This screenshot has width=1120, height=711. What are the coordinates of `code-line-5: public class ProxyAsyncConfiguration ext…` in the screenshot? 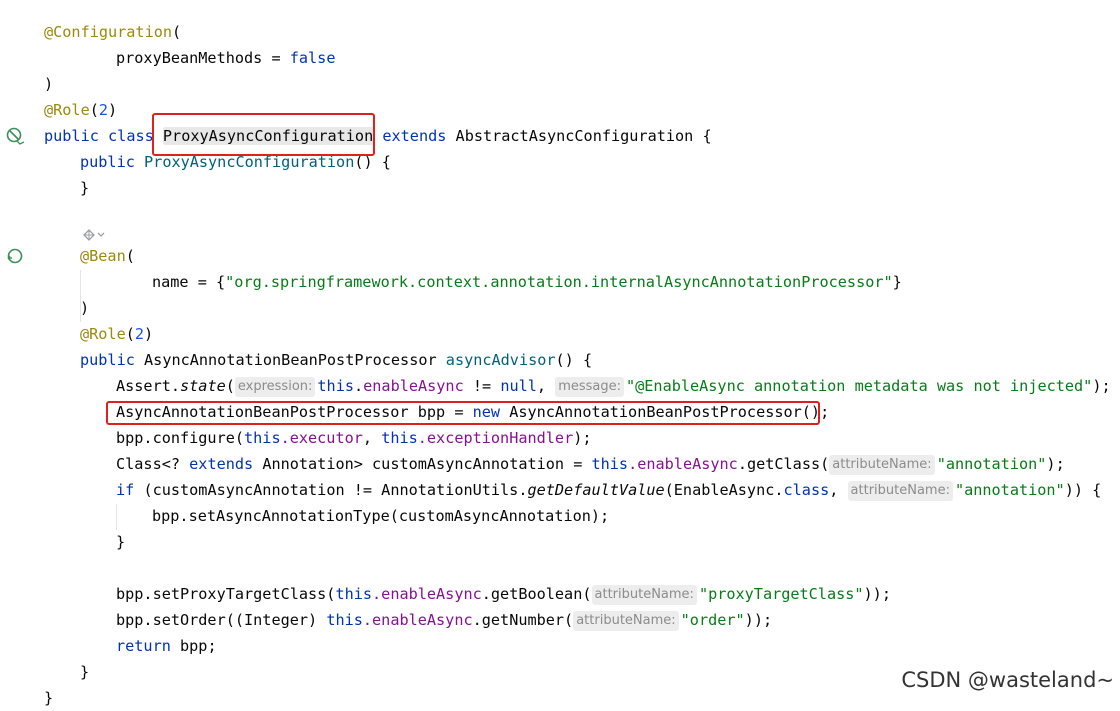 It's located at (378, 136).